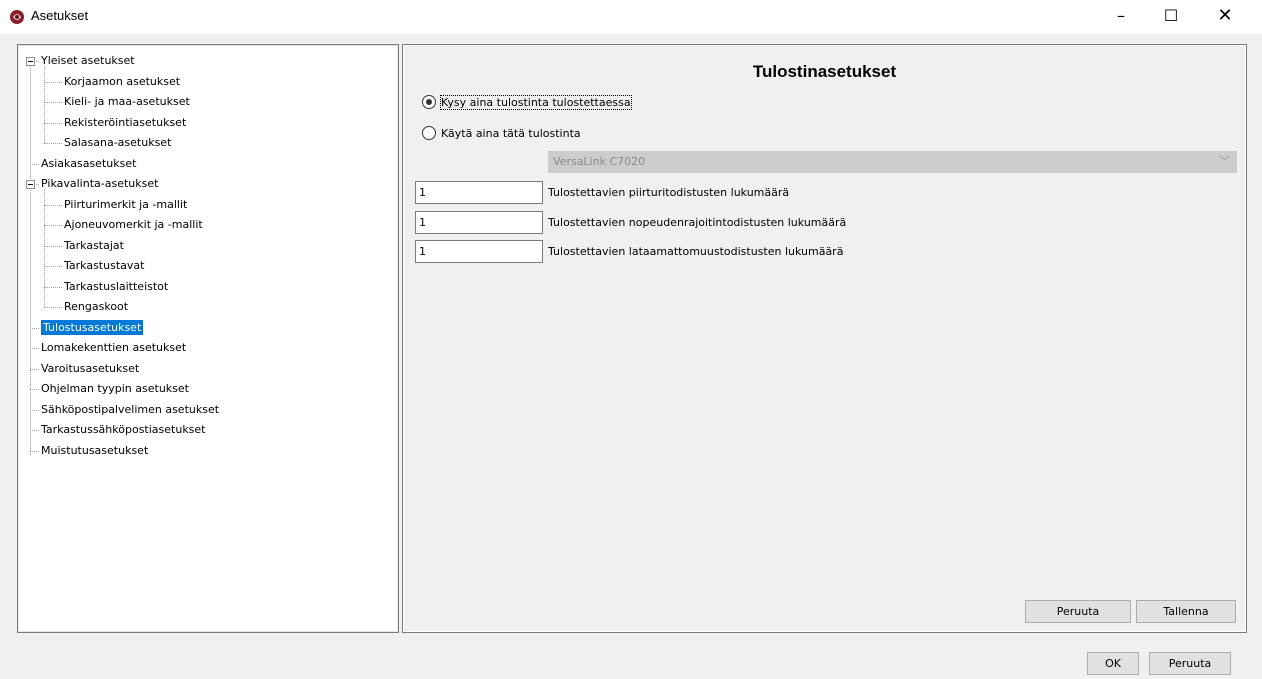  Describe the element at coordinates (631, 17) in the screenshot. I see `title-bar: Asetukset – ☐ ✕` at that location.